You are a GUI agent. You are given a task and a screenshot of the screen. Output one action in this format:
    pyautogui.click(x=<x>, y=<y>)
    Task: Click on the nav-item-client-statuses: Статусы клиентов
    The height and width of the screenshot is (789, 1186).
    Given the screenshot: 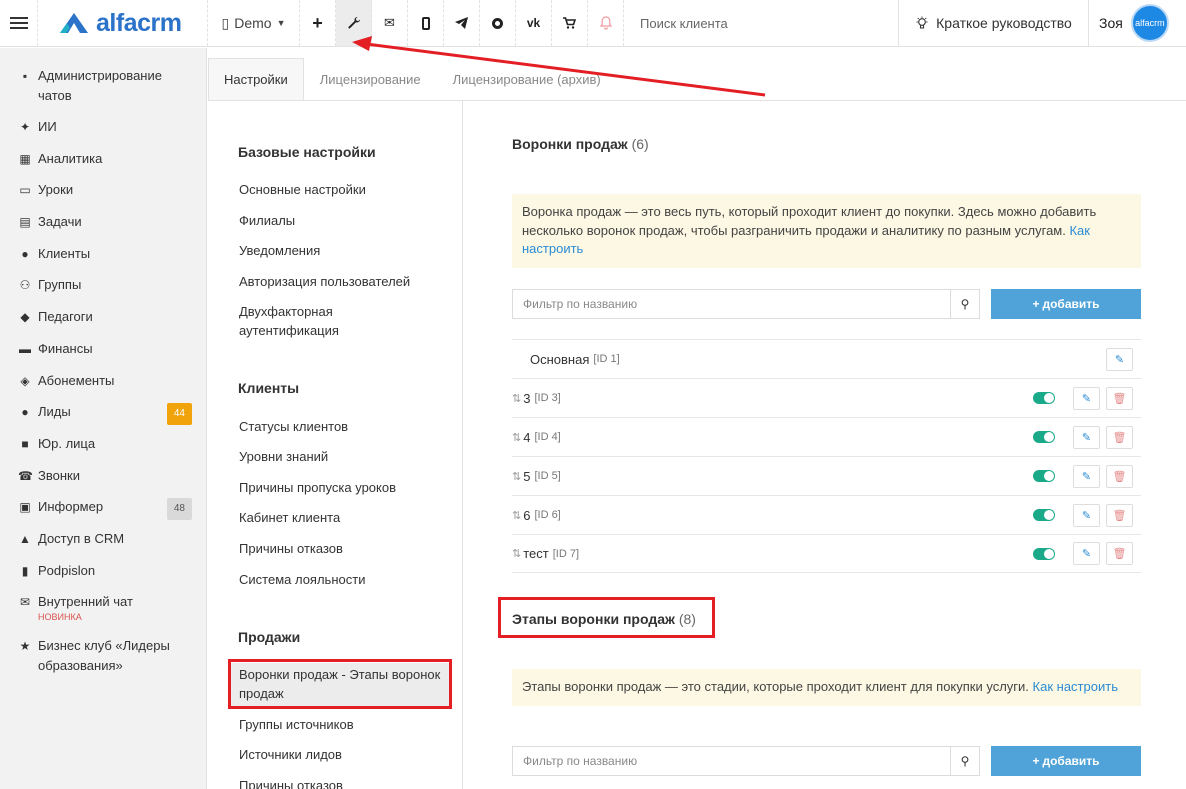 What is the action you would take?
    pyautogui.click(x=344, y=426)
    